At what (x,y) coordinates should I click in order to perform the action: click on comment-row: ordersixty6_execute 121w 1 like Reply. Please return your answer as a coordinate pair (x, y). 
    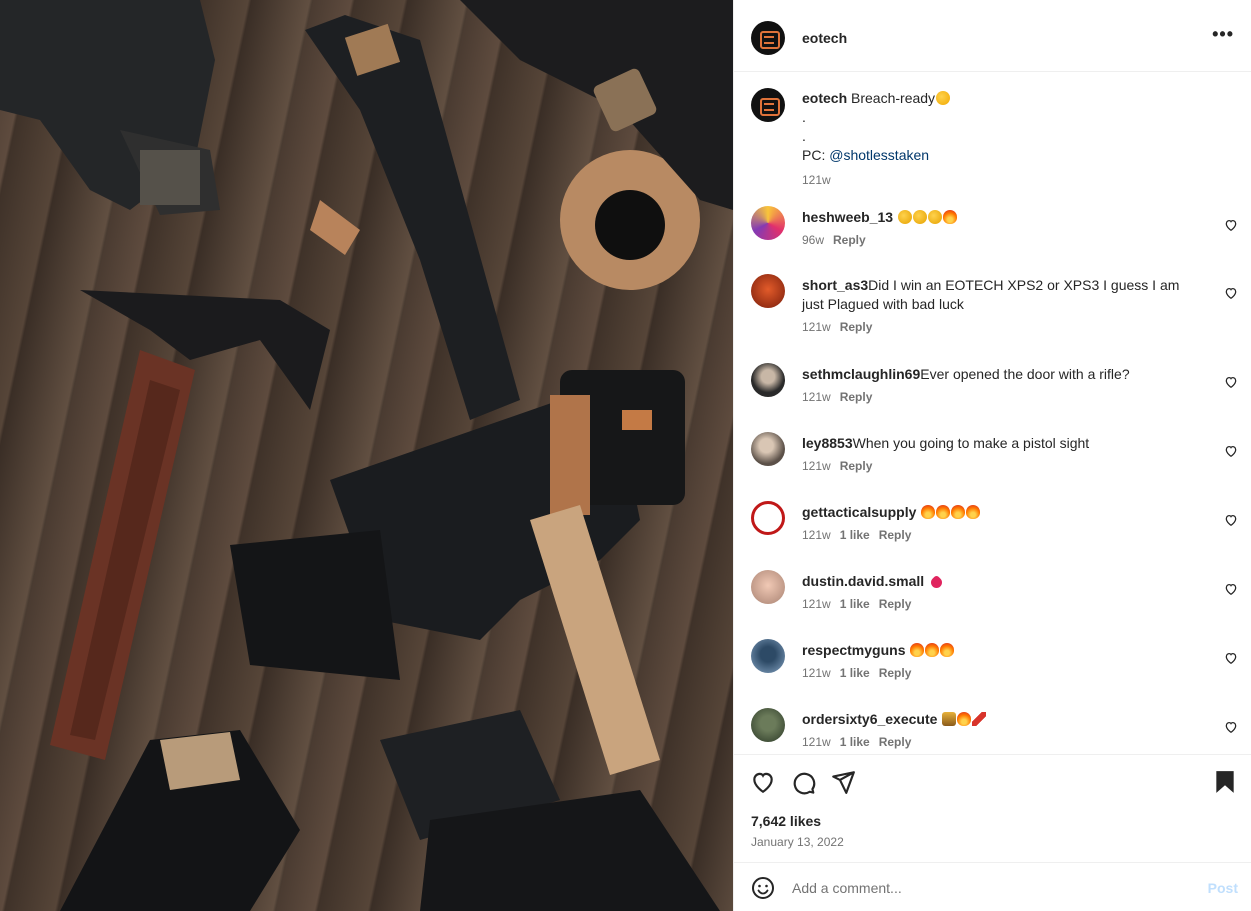
    Looking at the image, I should click on (992, 730).